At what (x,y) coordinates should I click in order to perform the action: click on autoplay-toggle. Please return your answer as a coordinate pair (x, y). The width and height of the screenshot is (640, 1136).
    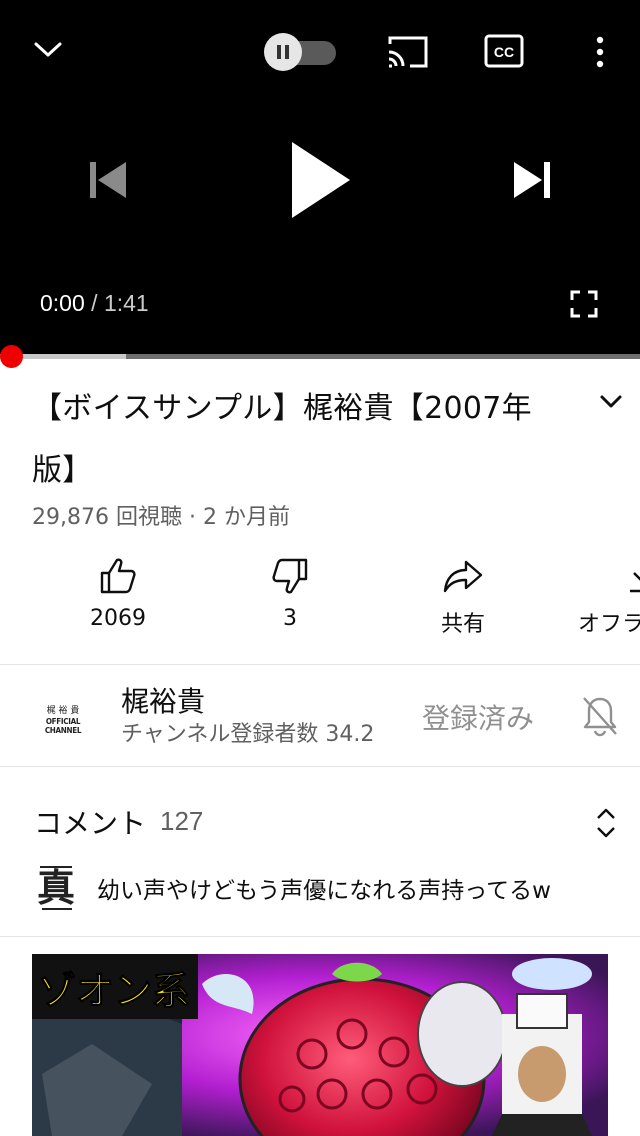
    Looking at the image, I should click on (300, 52).